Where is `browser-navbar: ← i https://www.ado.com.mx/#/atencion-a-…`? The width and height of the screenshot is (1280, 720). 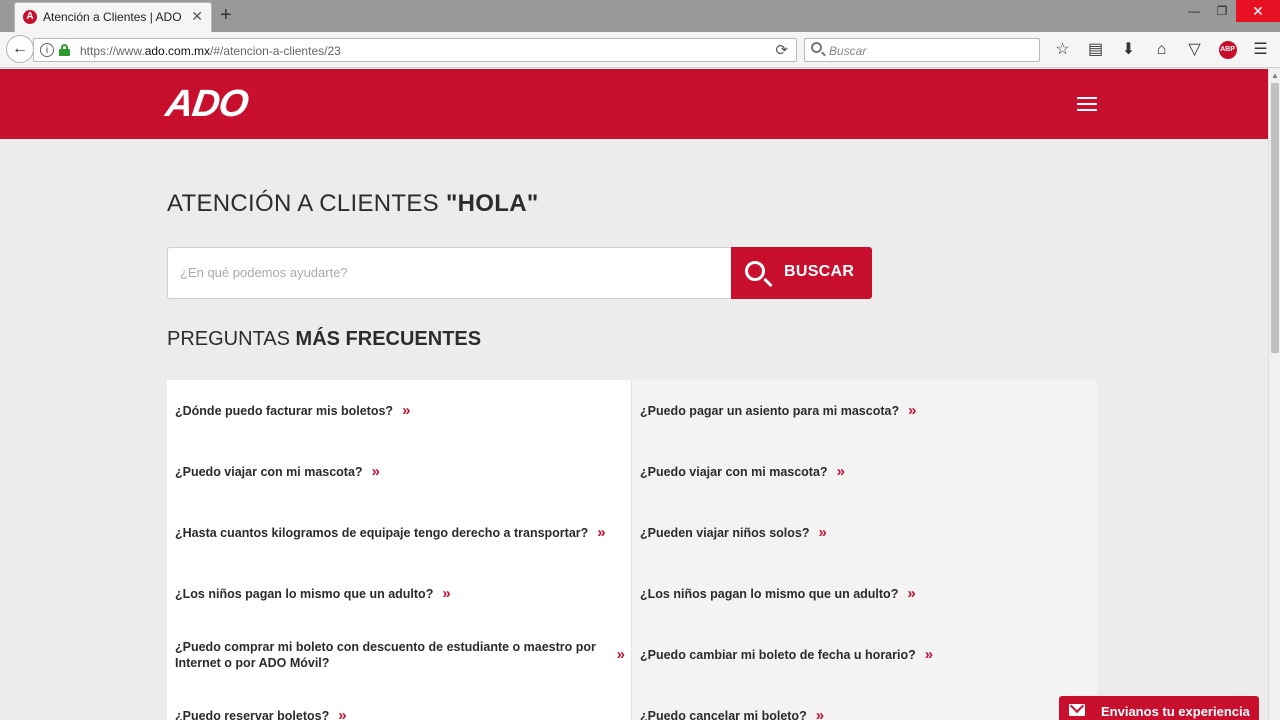 browser-navbar: ← i https://www.ado.com.mx/#/atencion-a-… is located at coordinates (640, 50).